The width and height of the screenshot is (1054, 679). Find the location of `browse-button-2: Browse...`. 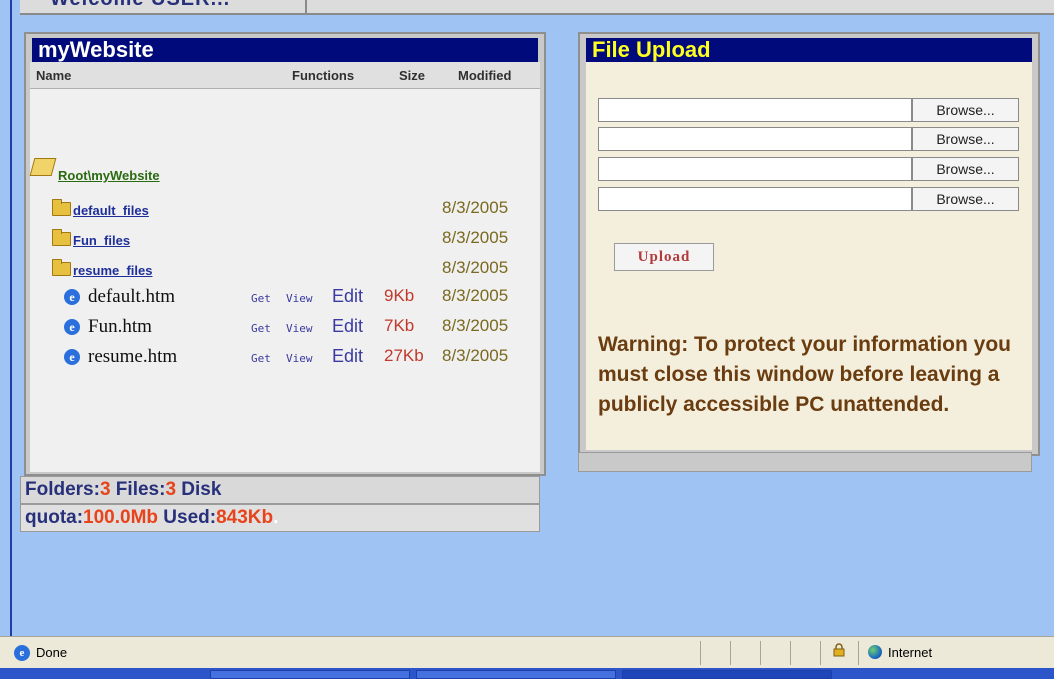

browse-button-2: Browse... is located at coordinates (965, 139).